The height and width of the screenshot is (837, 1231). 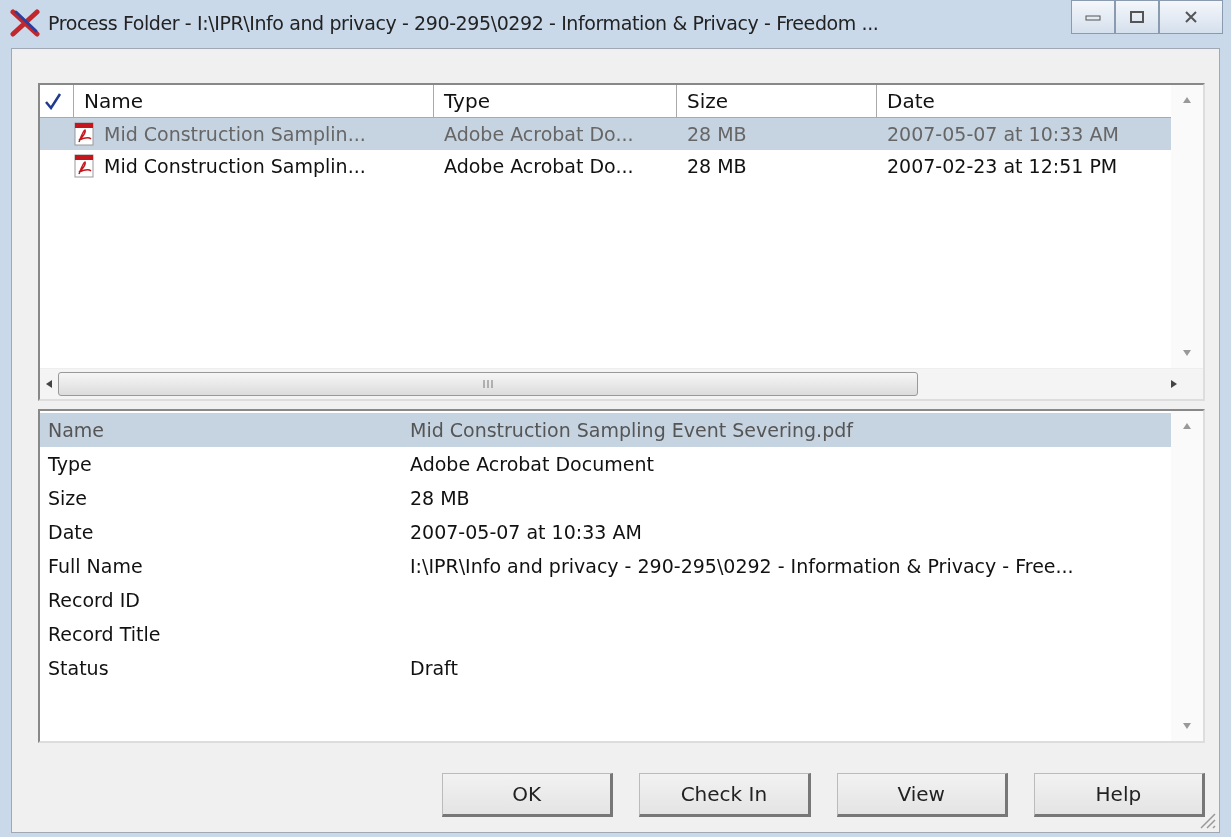 I want to click on property-row: Record ID, so click(x=605, y=600).